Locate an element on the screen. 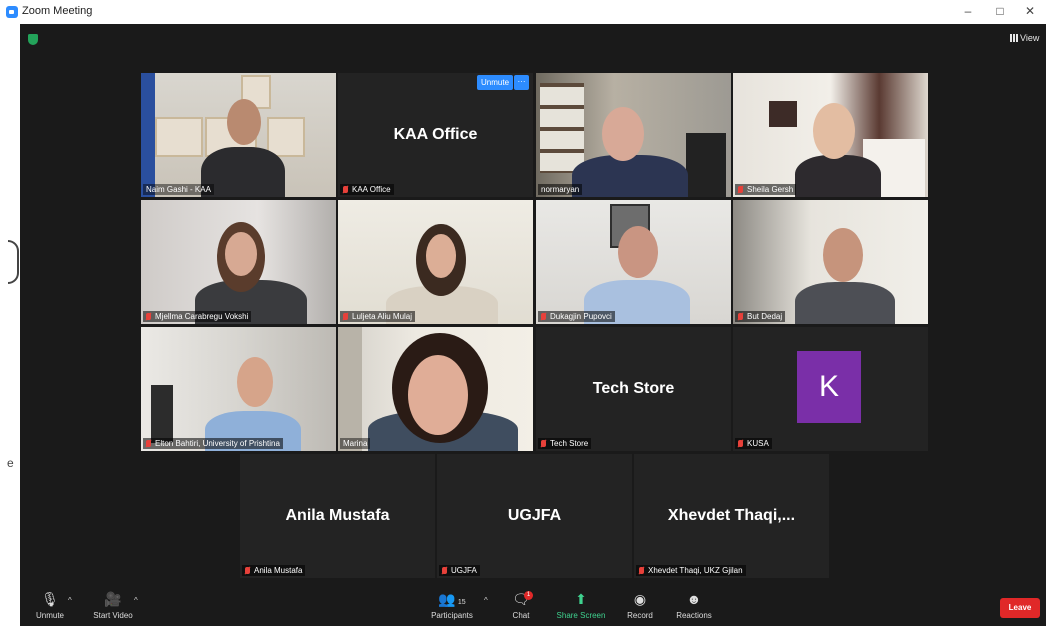  participant-name: Marina is located at coordinates (355, 443).